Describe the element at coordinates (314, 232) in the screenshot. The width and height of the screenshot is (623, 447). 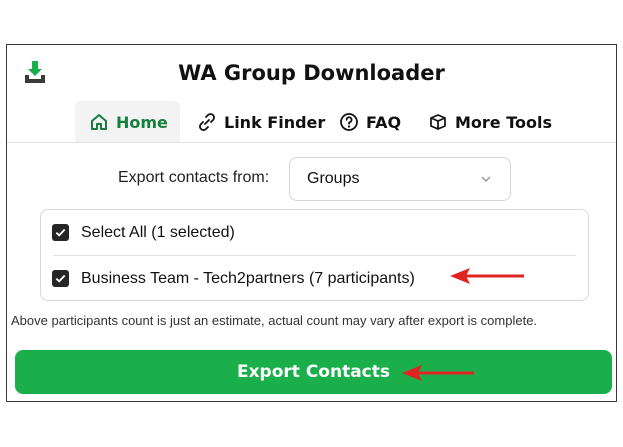
I see `select-all-row: Select All (1 selected)` at that location.